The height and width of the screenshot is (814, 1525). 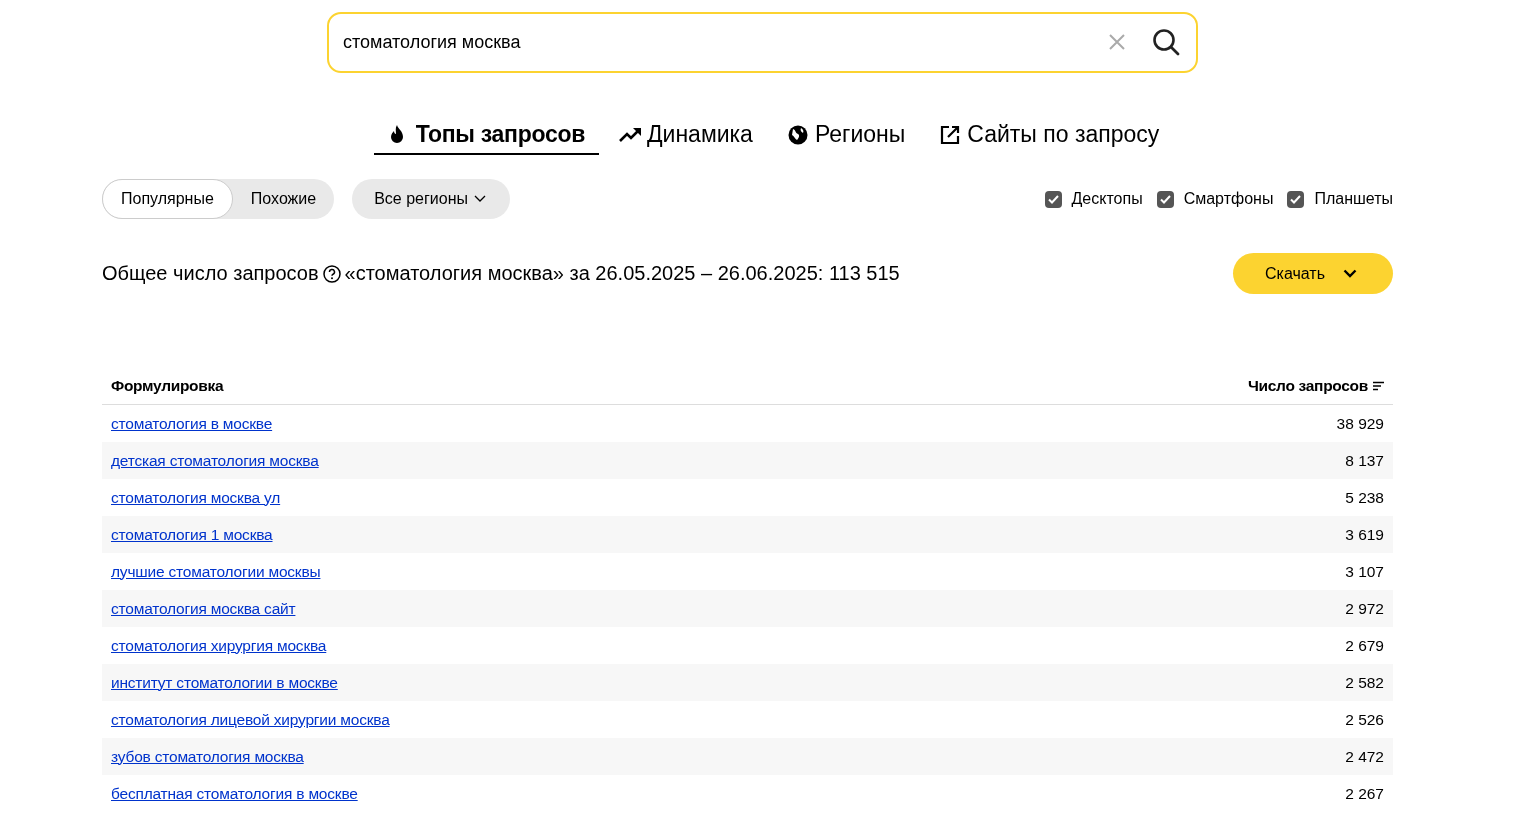 I want to click on count-cell: 38 929, so click(x=1360, y=423).